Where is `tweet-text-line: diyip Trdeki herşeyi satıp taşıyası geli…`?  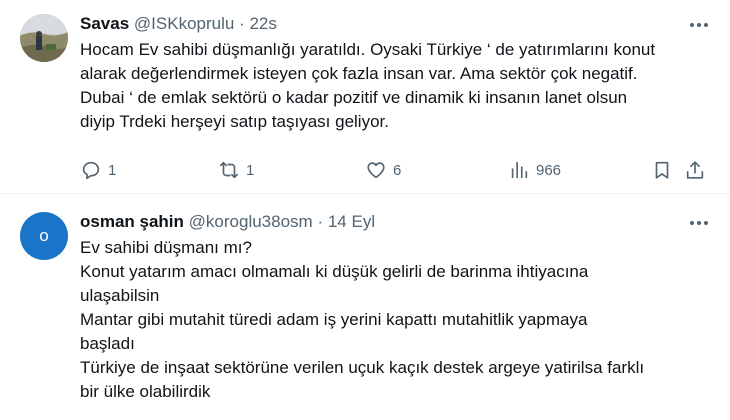 tweet-text-line: diyip Trdeki herşeyi satıp taşıyası geli… is located at coordinates (234, 121).